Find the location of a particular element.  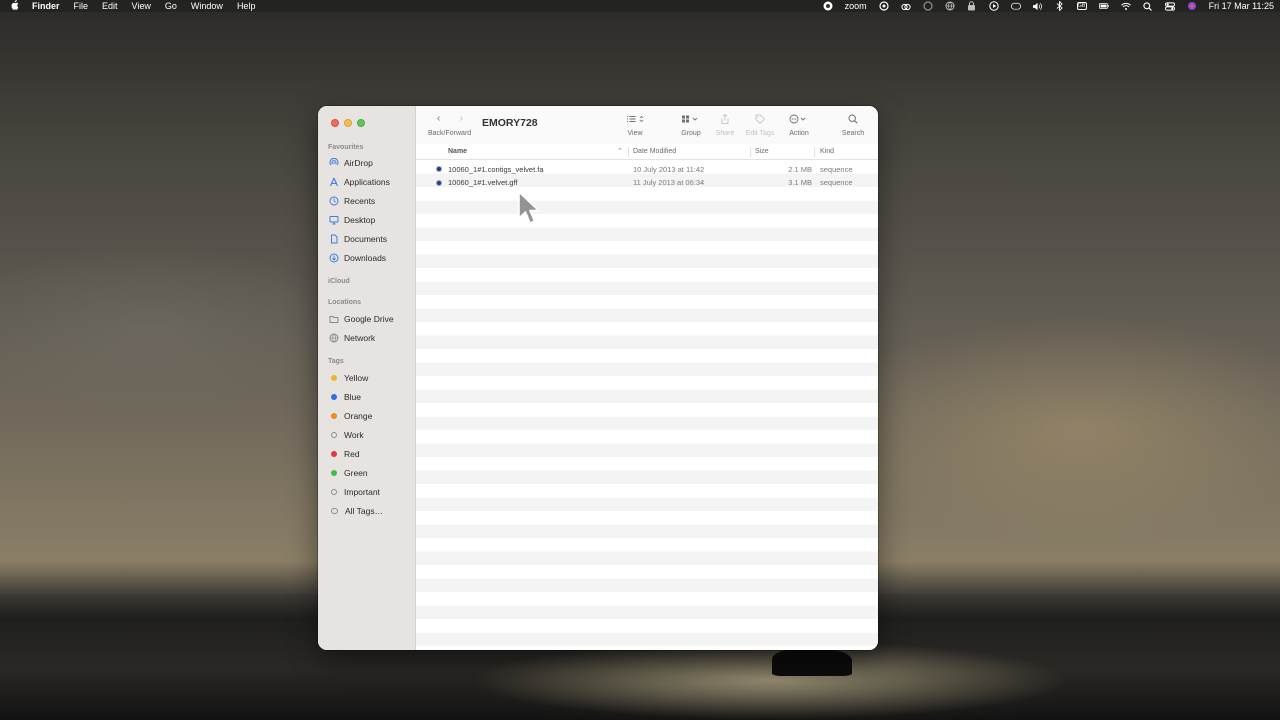

sidebar-tag-important: Important is located at coordinates (354, 492).